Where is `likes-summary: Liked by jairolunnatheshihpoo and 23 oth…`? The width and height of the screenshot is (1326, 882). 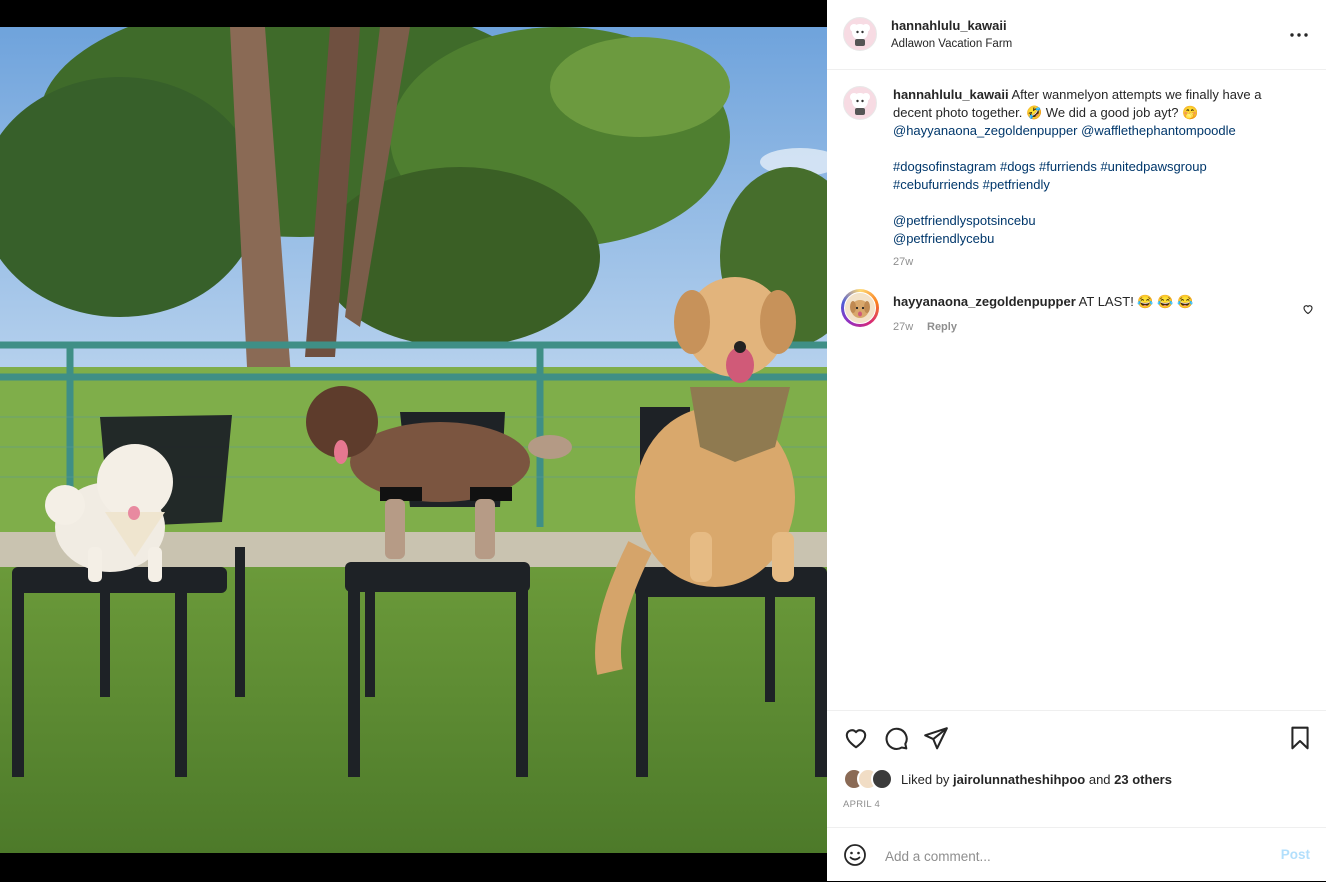
likes-summary: Liked by jairolunnatheshihpoo and 23 oth… is located at coordinates (1007, 779).